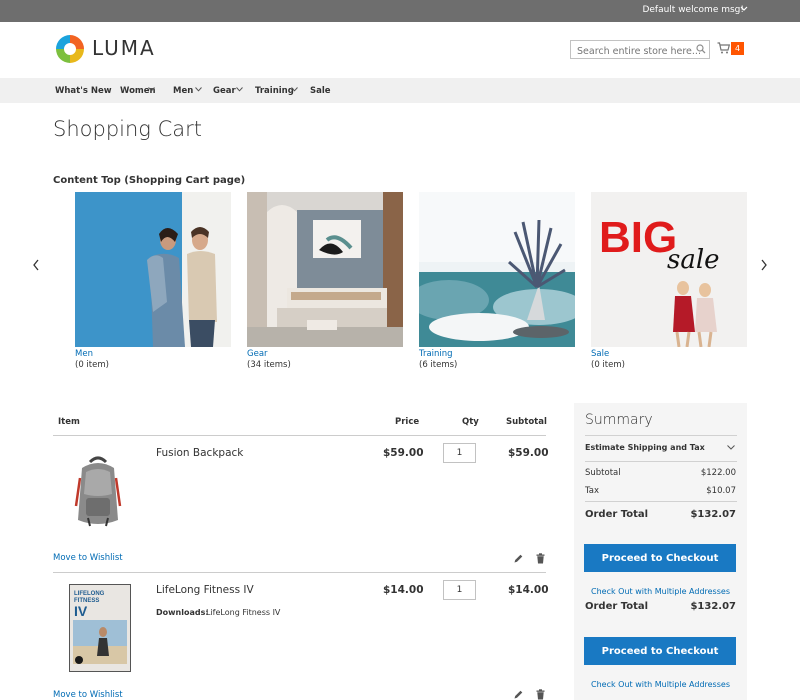 This screenshot has width=800, height=700. What do you see at coordinates (89, 594) in the screenshot?
I see `dvd-title-line: LIFELONG` at bounding box center [89, 594].